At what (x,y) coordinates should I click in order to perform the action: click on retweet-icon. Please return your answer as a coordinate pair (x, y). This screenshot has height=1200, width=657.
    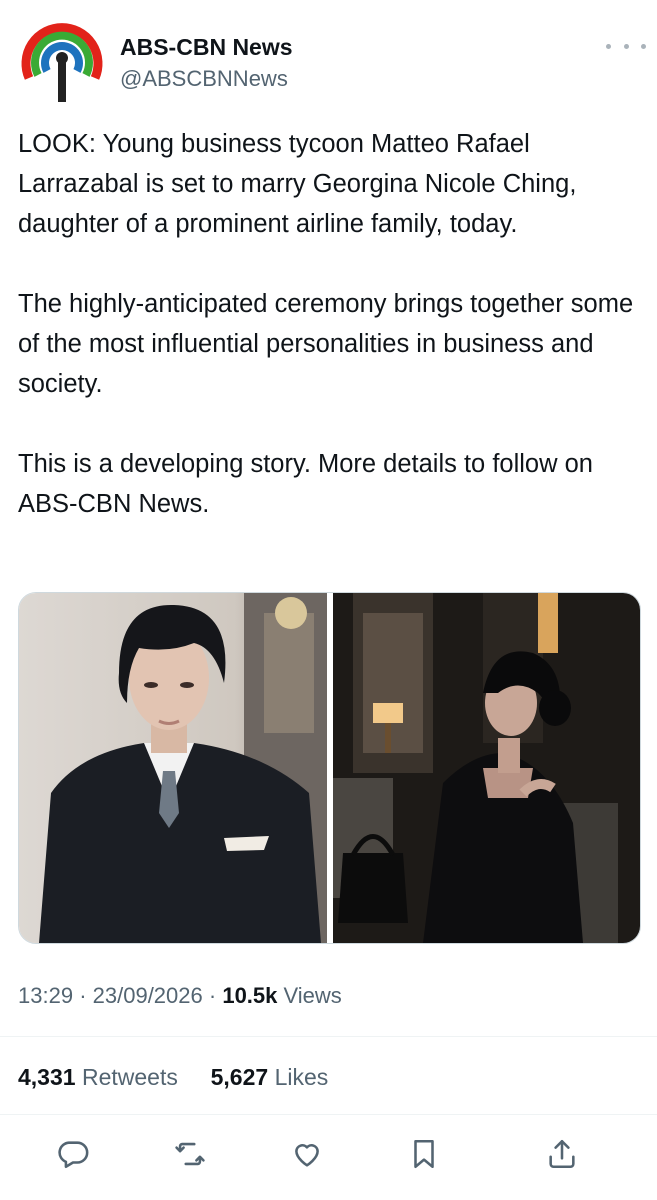
    Looking at the image, I should click on (190, 1154).